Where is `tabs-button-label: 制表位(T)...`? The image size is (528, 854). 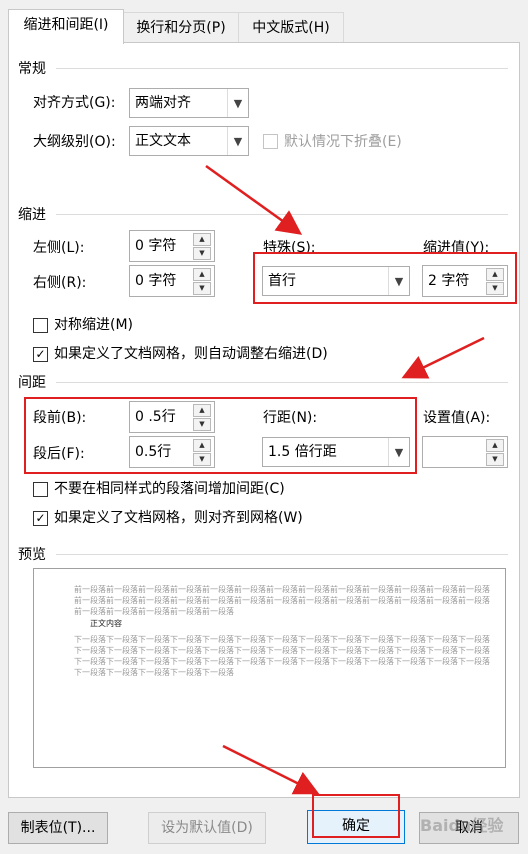 tabs-button-label: 制表位(T)... is located at coordinates (58, 828).